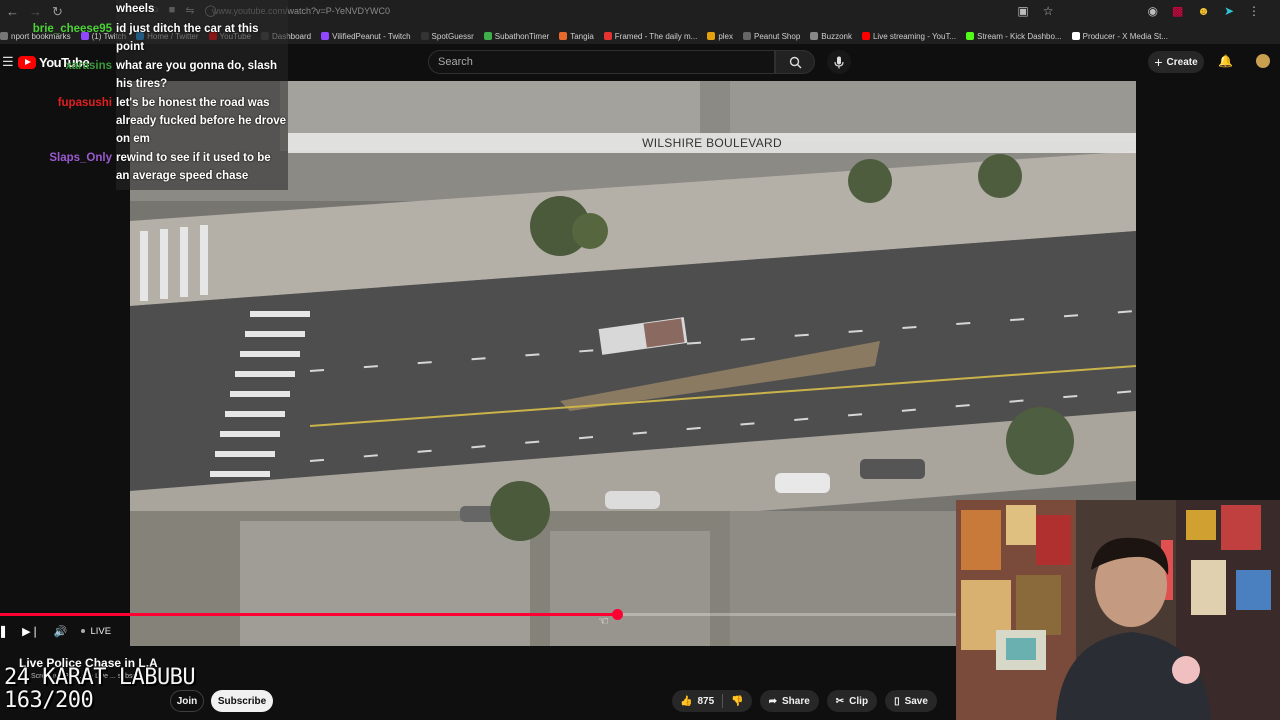 The width and height of the screenshot is (1280, 720). I want to click on bookmark-label: Buzzonk, so click(836, 36).